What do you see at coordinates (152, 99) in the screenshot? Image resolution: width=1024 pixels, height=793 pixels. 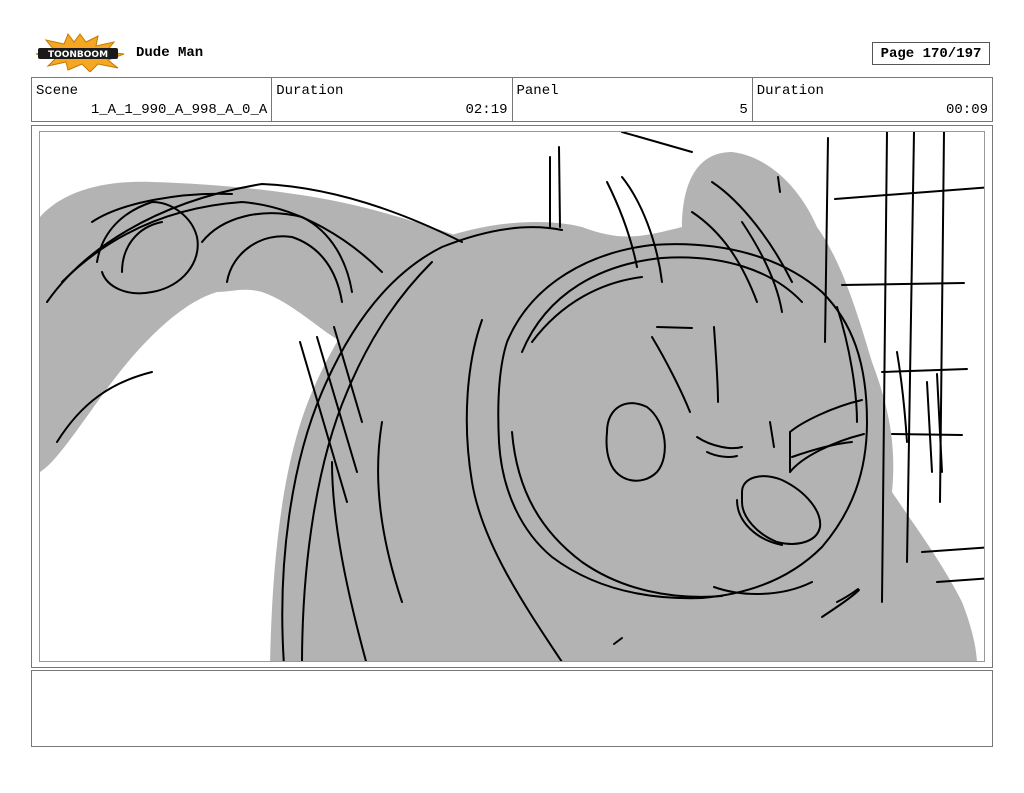 I see `scene-cell: Scene 1_A_1_990_A_998_A_0_A` at bounding box center [152, 99].